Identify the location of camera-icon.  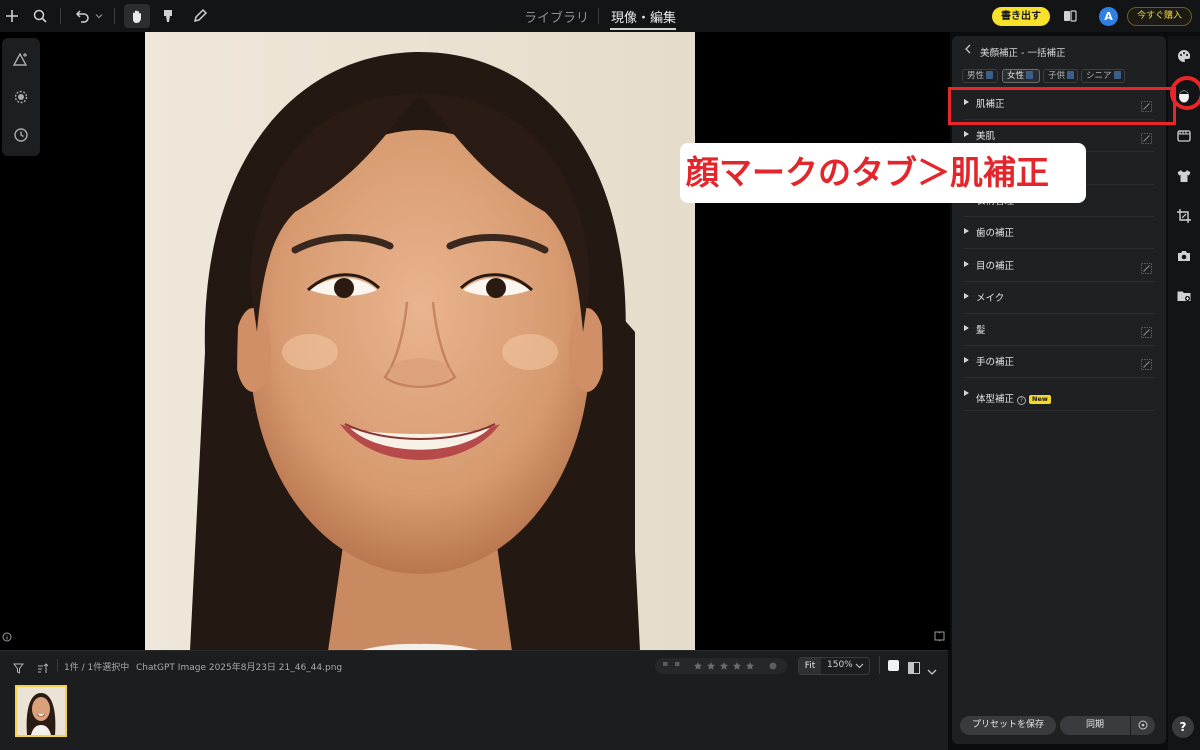
(1184, 256).